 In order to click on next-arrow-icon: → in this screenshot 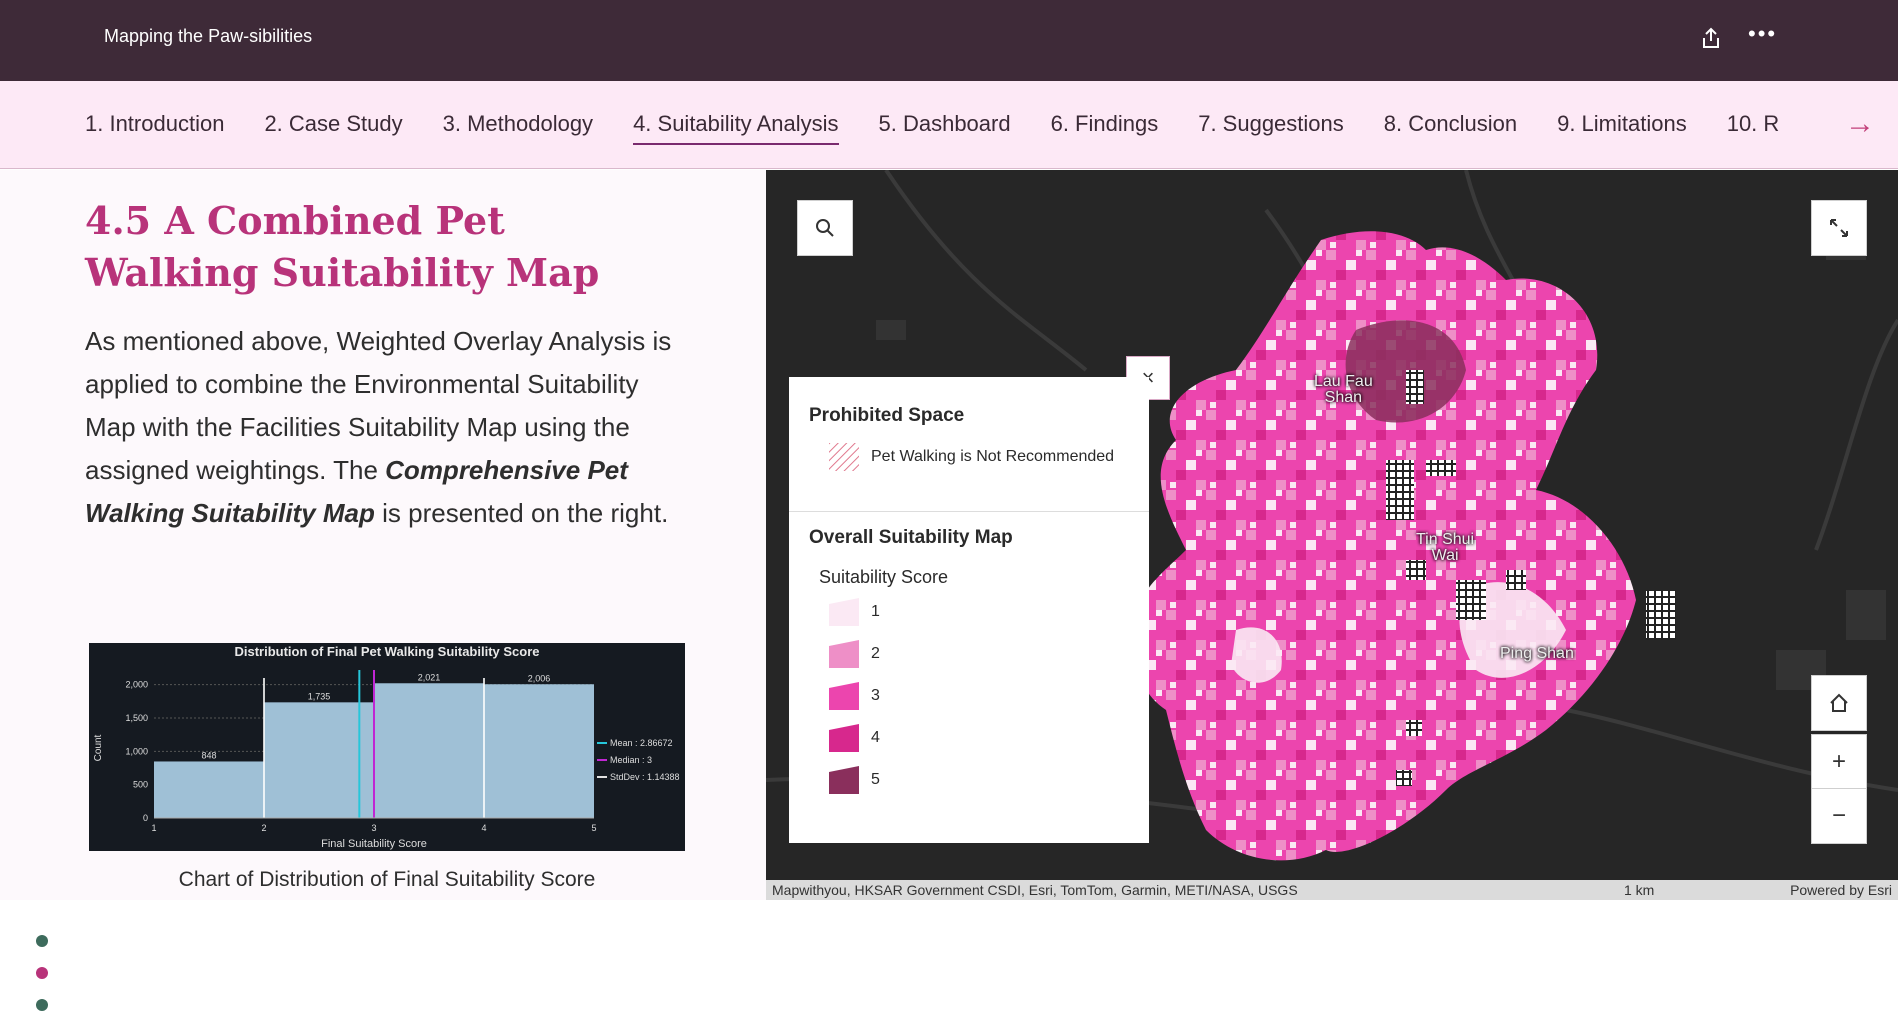, I will do `click(1860, 124)`.